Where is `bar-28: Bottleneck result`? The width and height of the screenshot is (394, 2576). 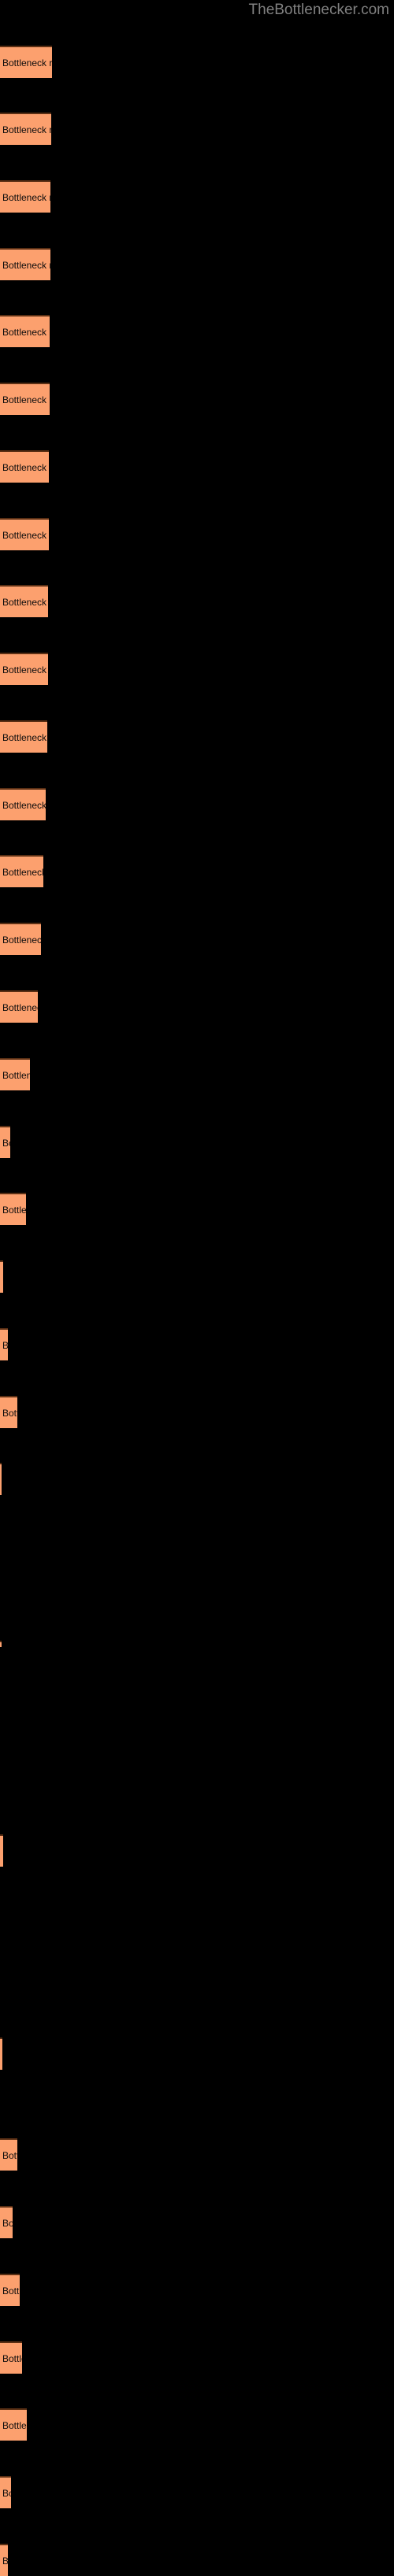 bar-28: Bottleneck result is located at coordinates (10, 2290).